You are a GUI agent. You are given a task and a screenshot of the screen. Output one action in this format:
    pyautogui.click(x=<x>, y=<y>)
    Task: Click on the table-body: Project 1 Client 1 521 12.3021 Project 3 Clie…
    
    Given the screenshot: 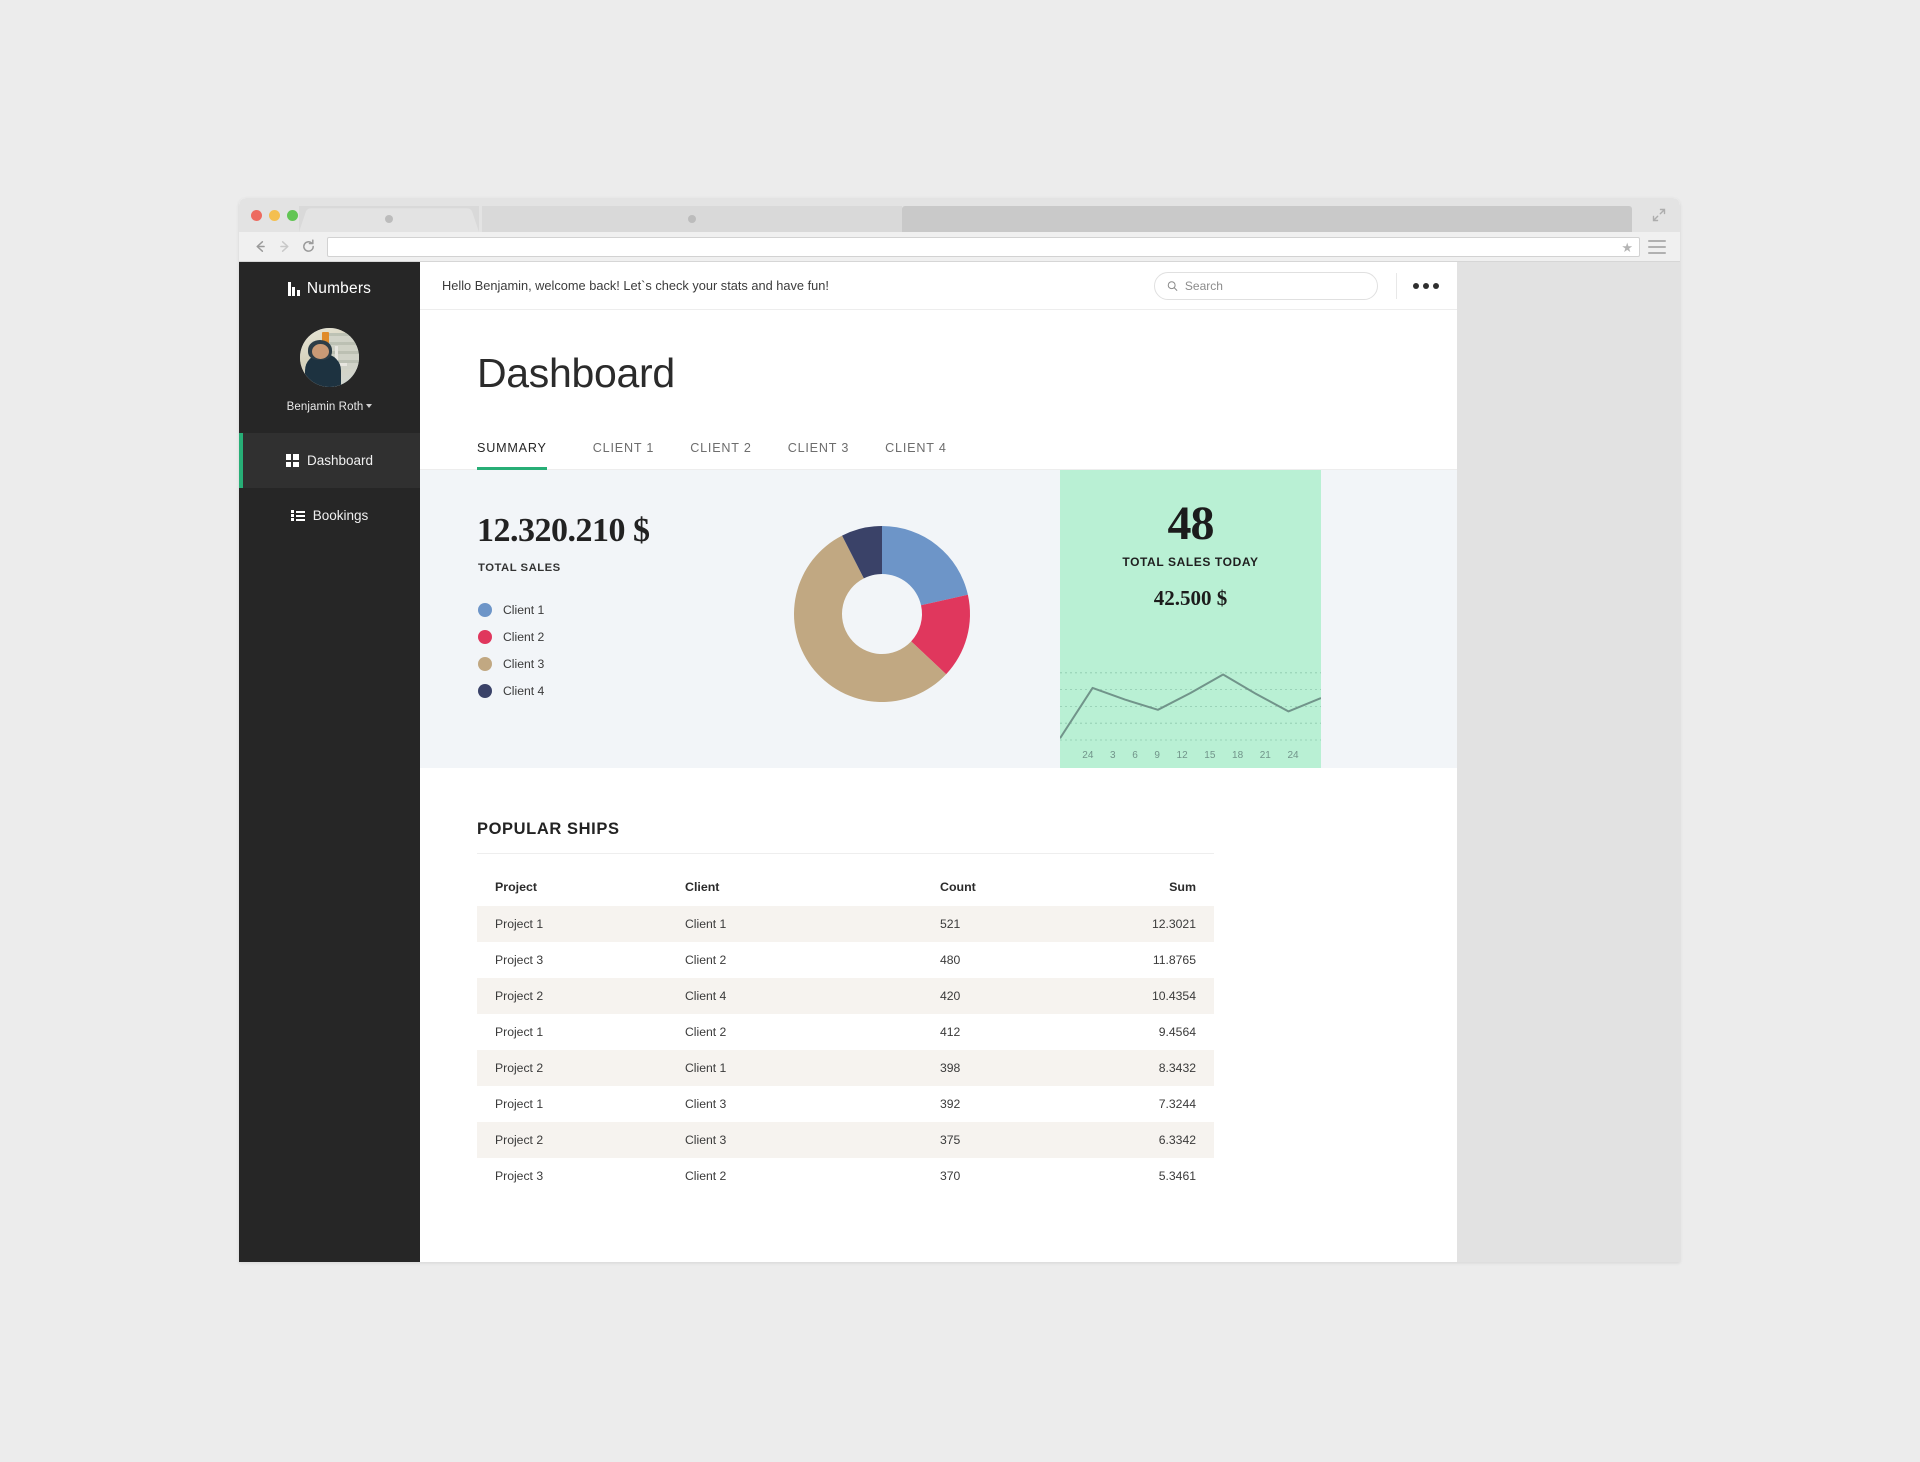 What is the action you would take?
    pyautogui.click(x=845, y=1050)
    